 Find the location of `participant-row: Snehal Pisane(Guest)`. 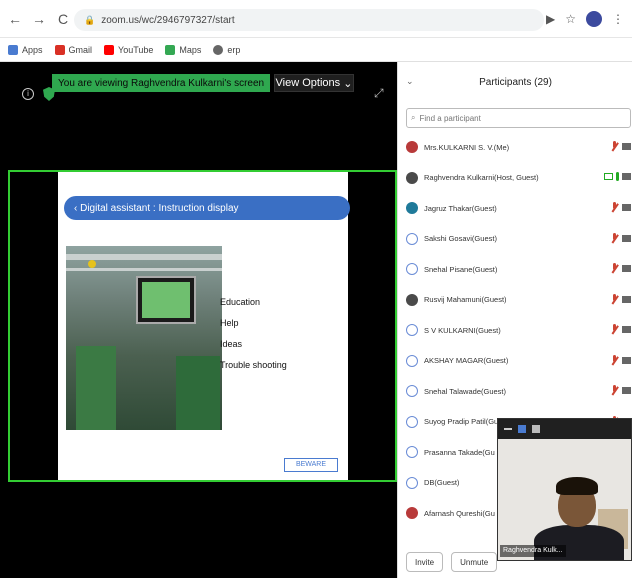

participant-row: Snehal Pisane(Guest) is located at coordinates (515, 269).